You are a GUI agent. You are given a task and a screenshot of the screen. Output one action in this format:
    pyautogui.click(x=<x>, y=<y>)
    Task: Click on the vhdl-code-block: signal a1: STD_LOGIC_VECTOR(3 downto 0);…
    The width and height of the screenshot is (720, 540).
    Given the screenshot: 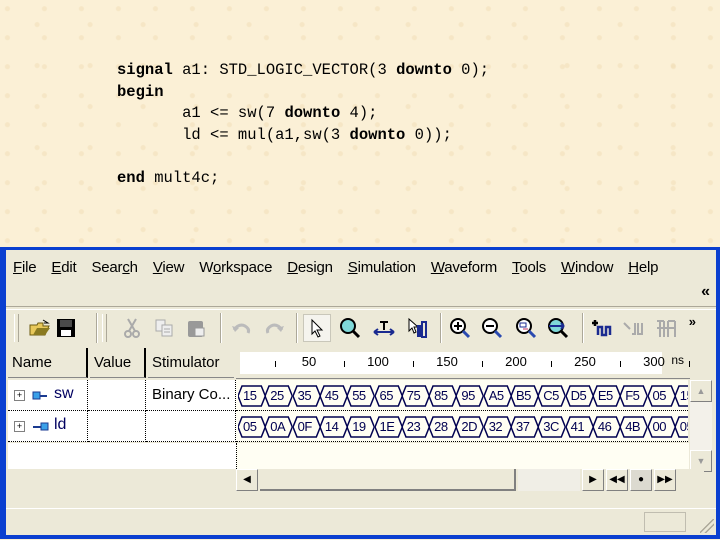 What is the action you would take?
    pyautogui.click(x=303, y=124)
    